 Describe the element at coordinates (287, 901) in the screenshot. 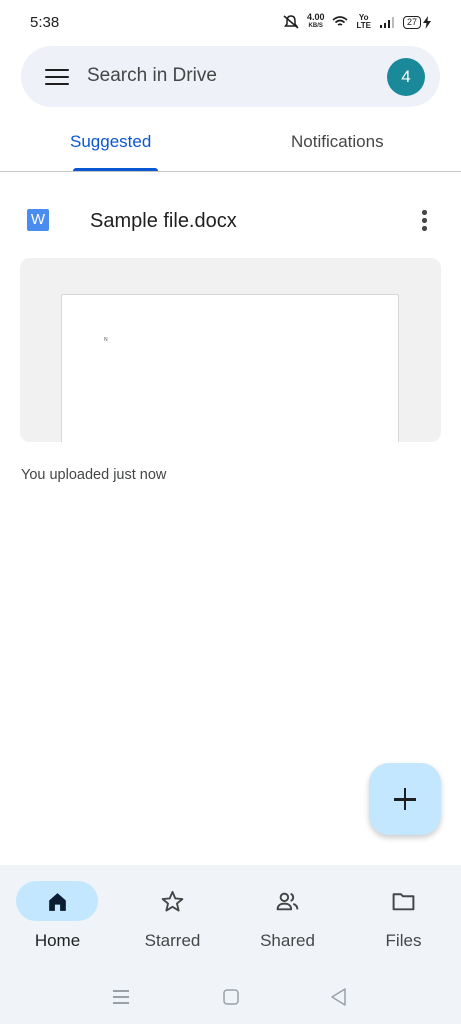

I see `people-icon` at that location.